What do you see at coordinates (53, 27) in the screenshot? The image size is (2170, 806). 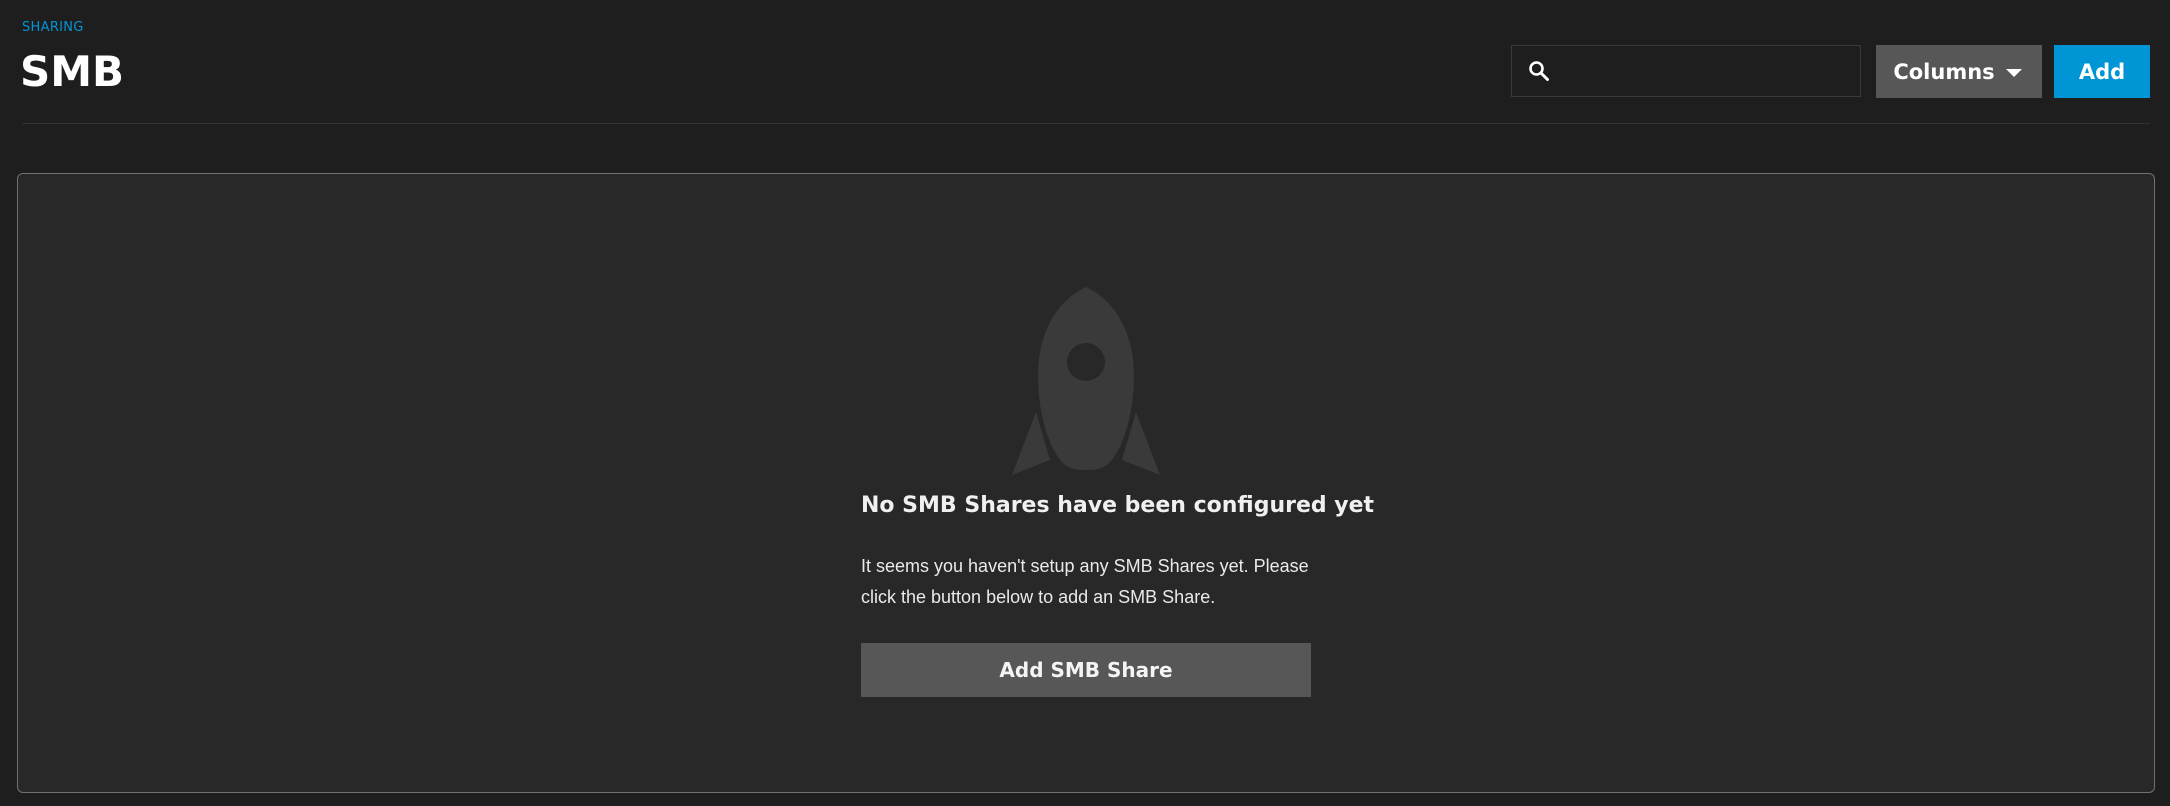 I see `breadcrumb: SHARING` at bounding box center [53, 27].